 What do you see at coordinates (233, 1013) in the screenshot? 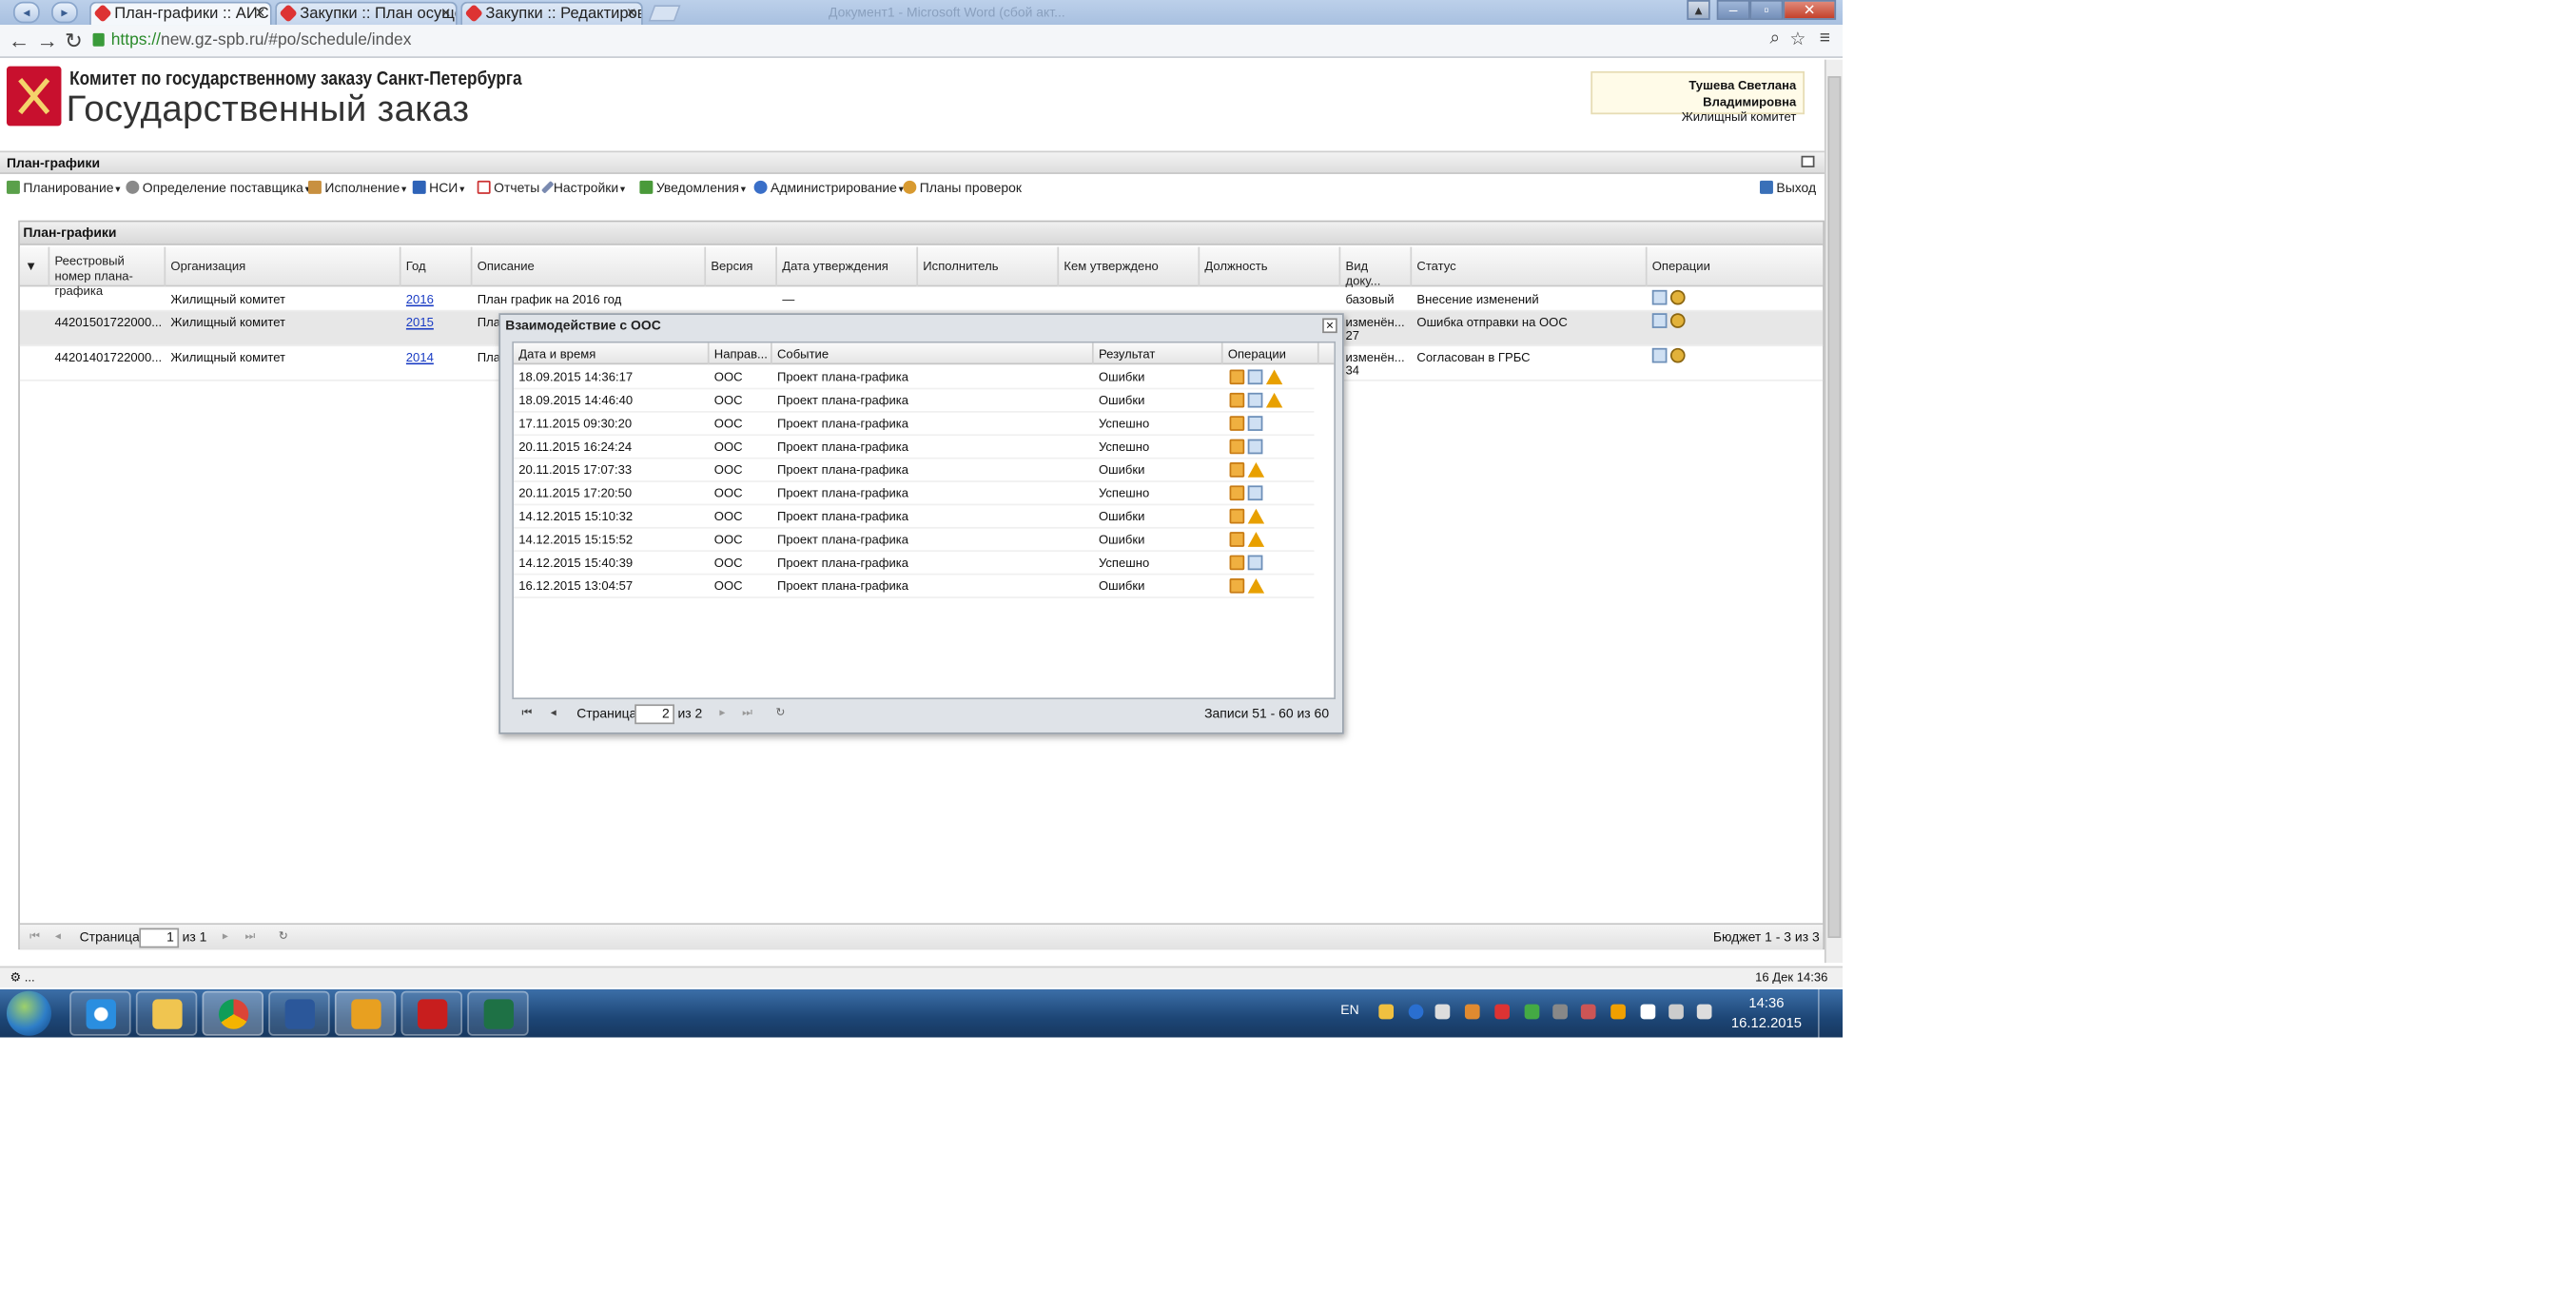
I see `taskbar-chrome` at bounding box center [233, 1013].